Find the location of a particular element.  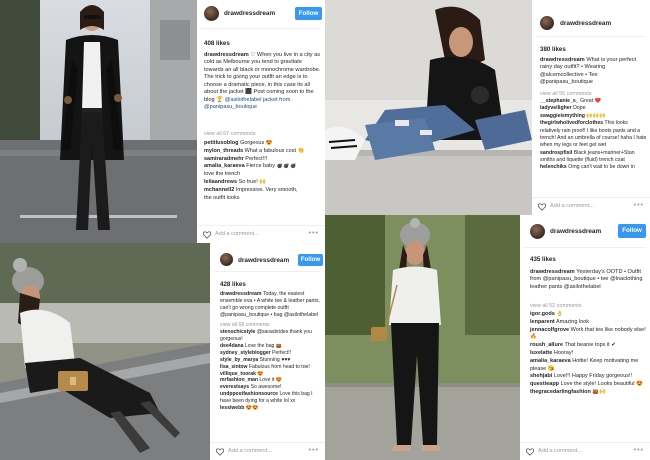

emoji-icon: 👏 is located at coordinates (301, 150).